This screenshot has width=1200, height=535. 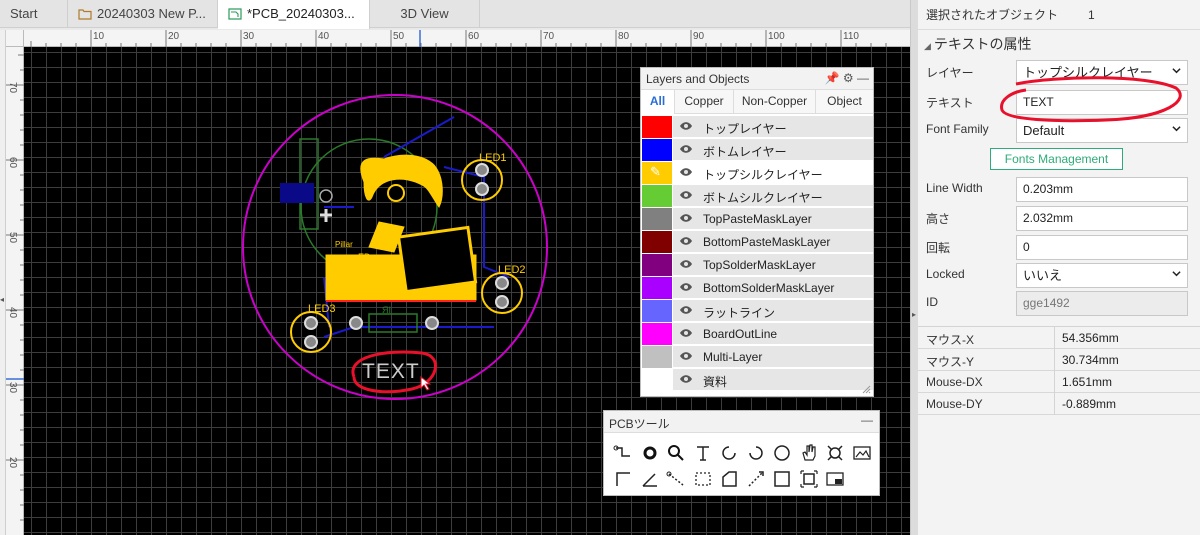 I want to click on layer-row: BottomSolderMaskLayer, so click(x=757, y=288).